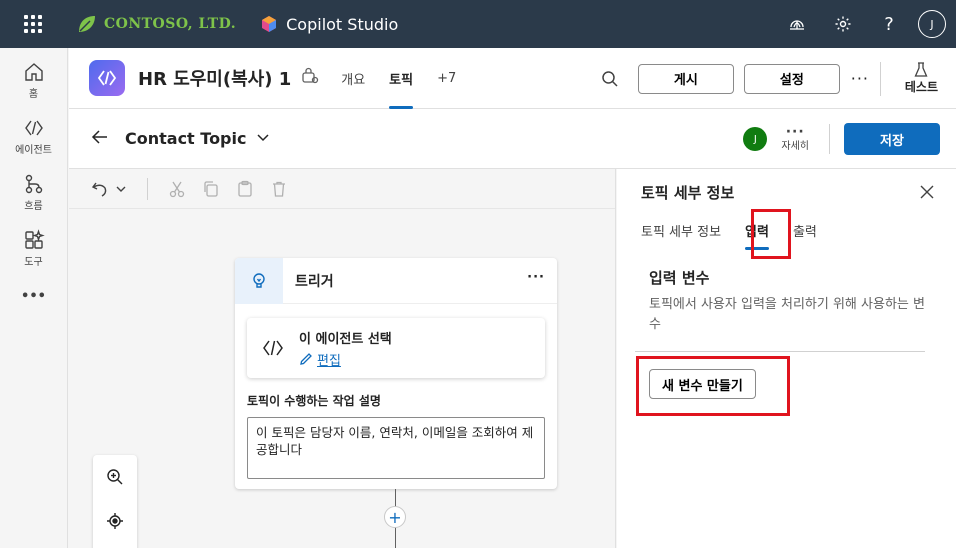 The image size is (956, 548). Describe the element at coordinates (170, 24) in the screenshot. I see `company-name: CONTOSO, LTD.` at that location.